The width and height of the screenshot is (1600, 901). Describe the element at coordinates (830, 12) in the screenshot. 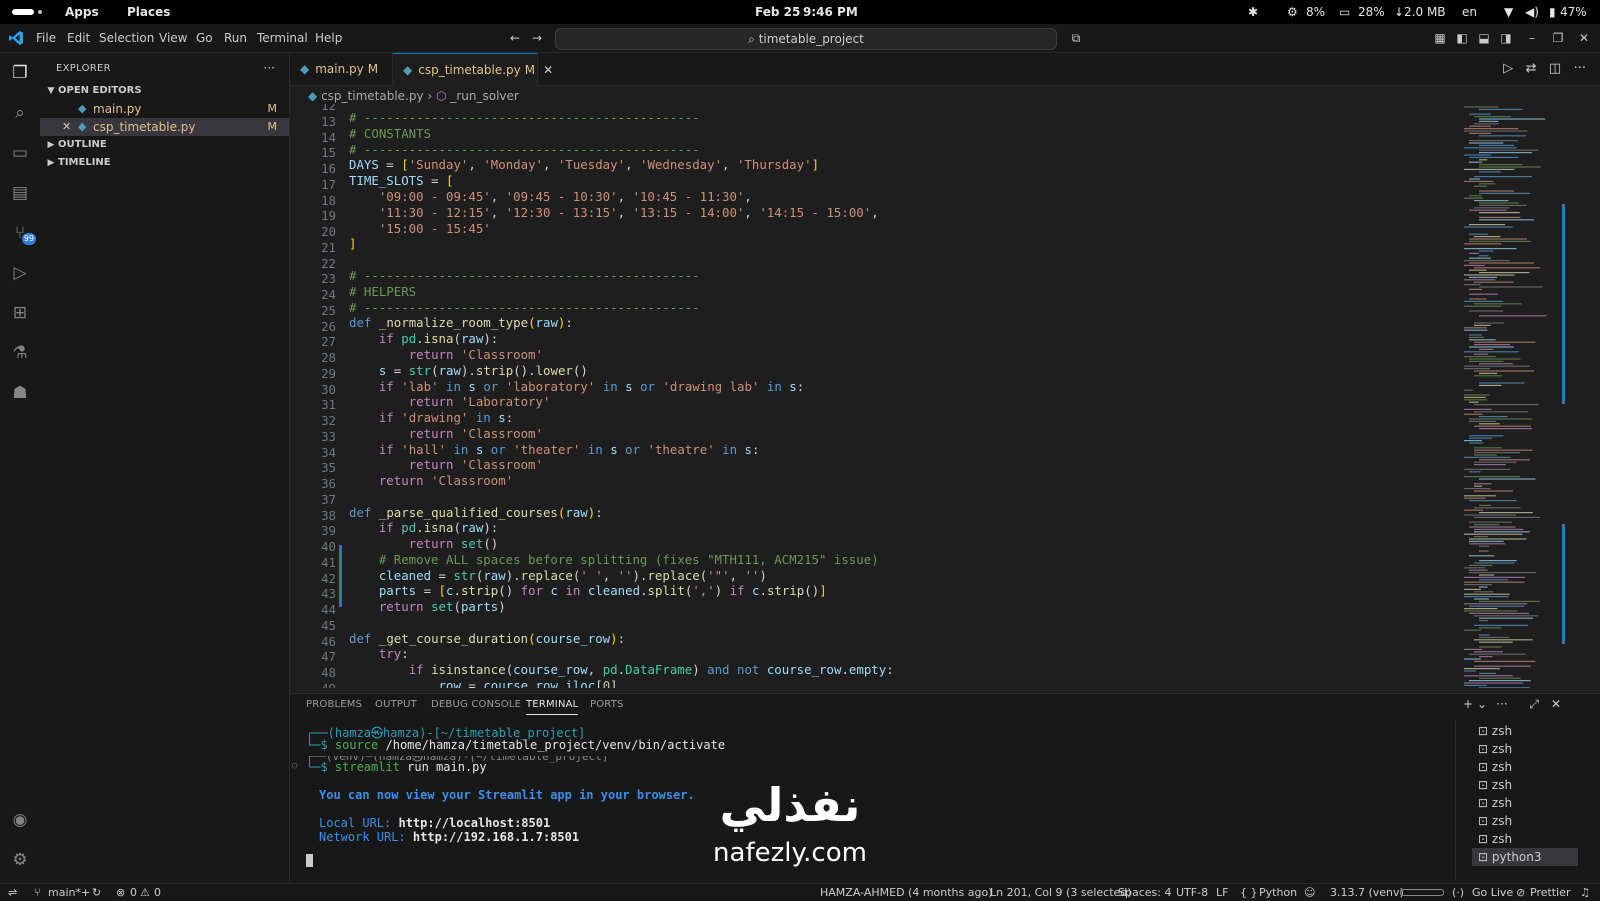

I see `time-label: 9:46 PM` at that location.